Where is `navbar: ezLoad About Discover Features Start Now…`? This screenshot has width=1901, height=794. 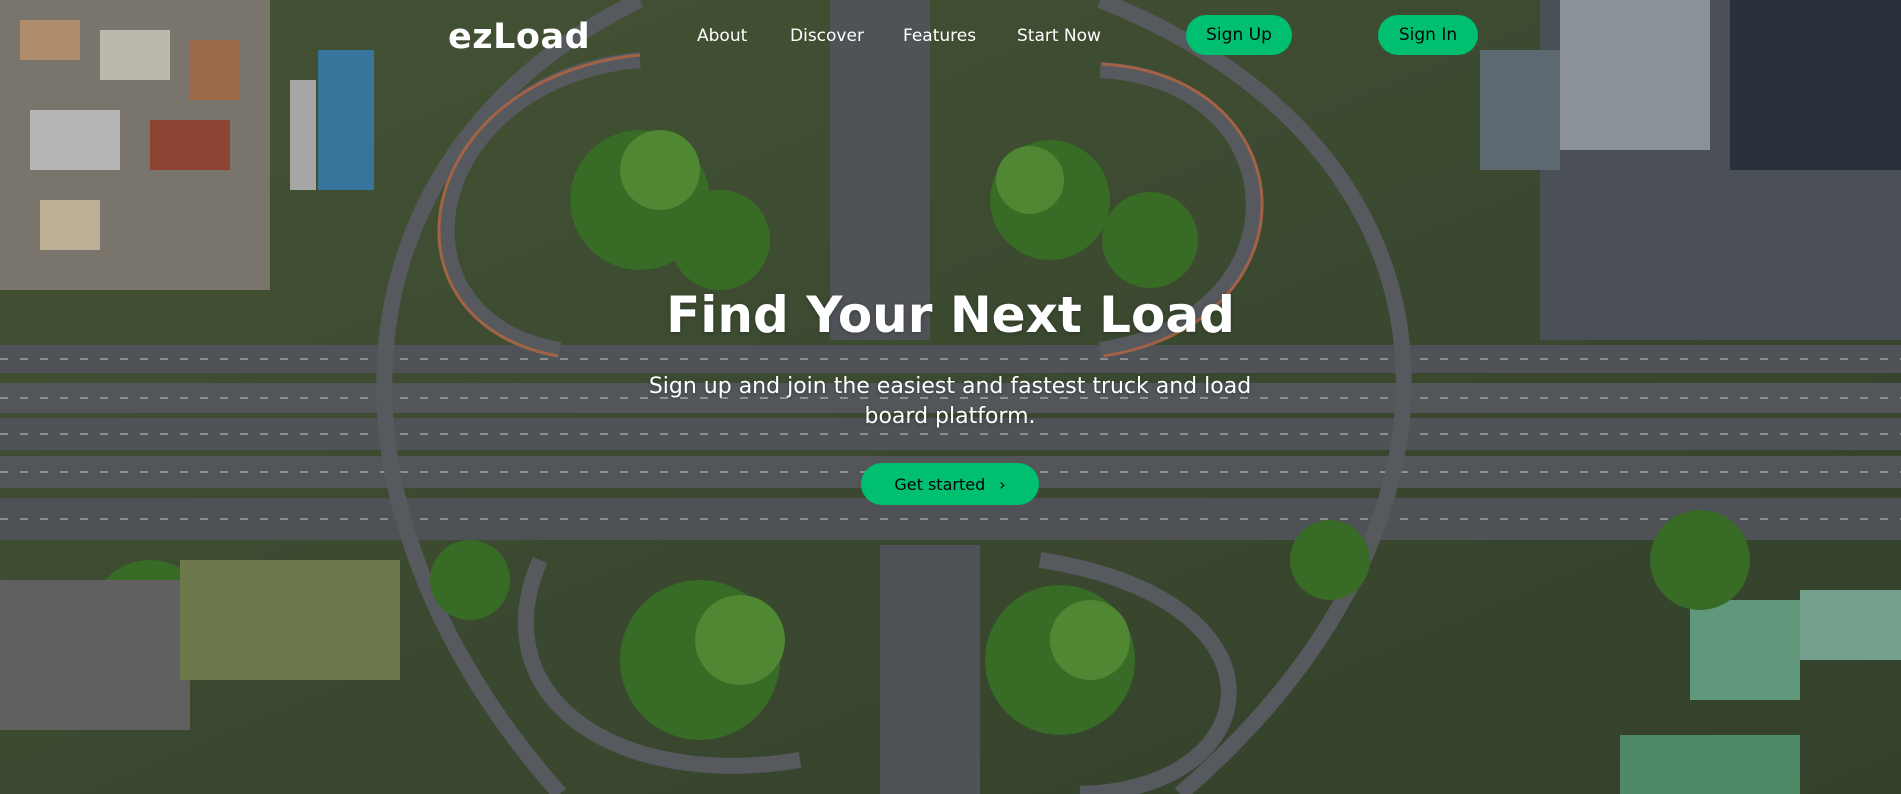
navbar: ezLoad About Discover Features Start Now… is located at coordinates (950, 36).